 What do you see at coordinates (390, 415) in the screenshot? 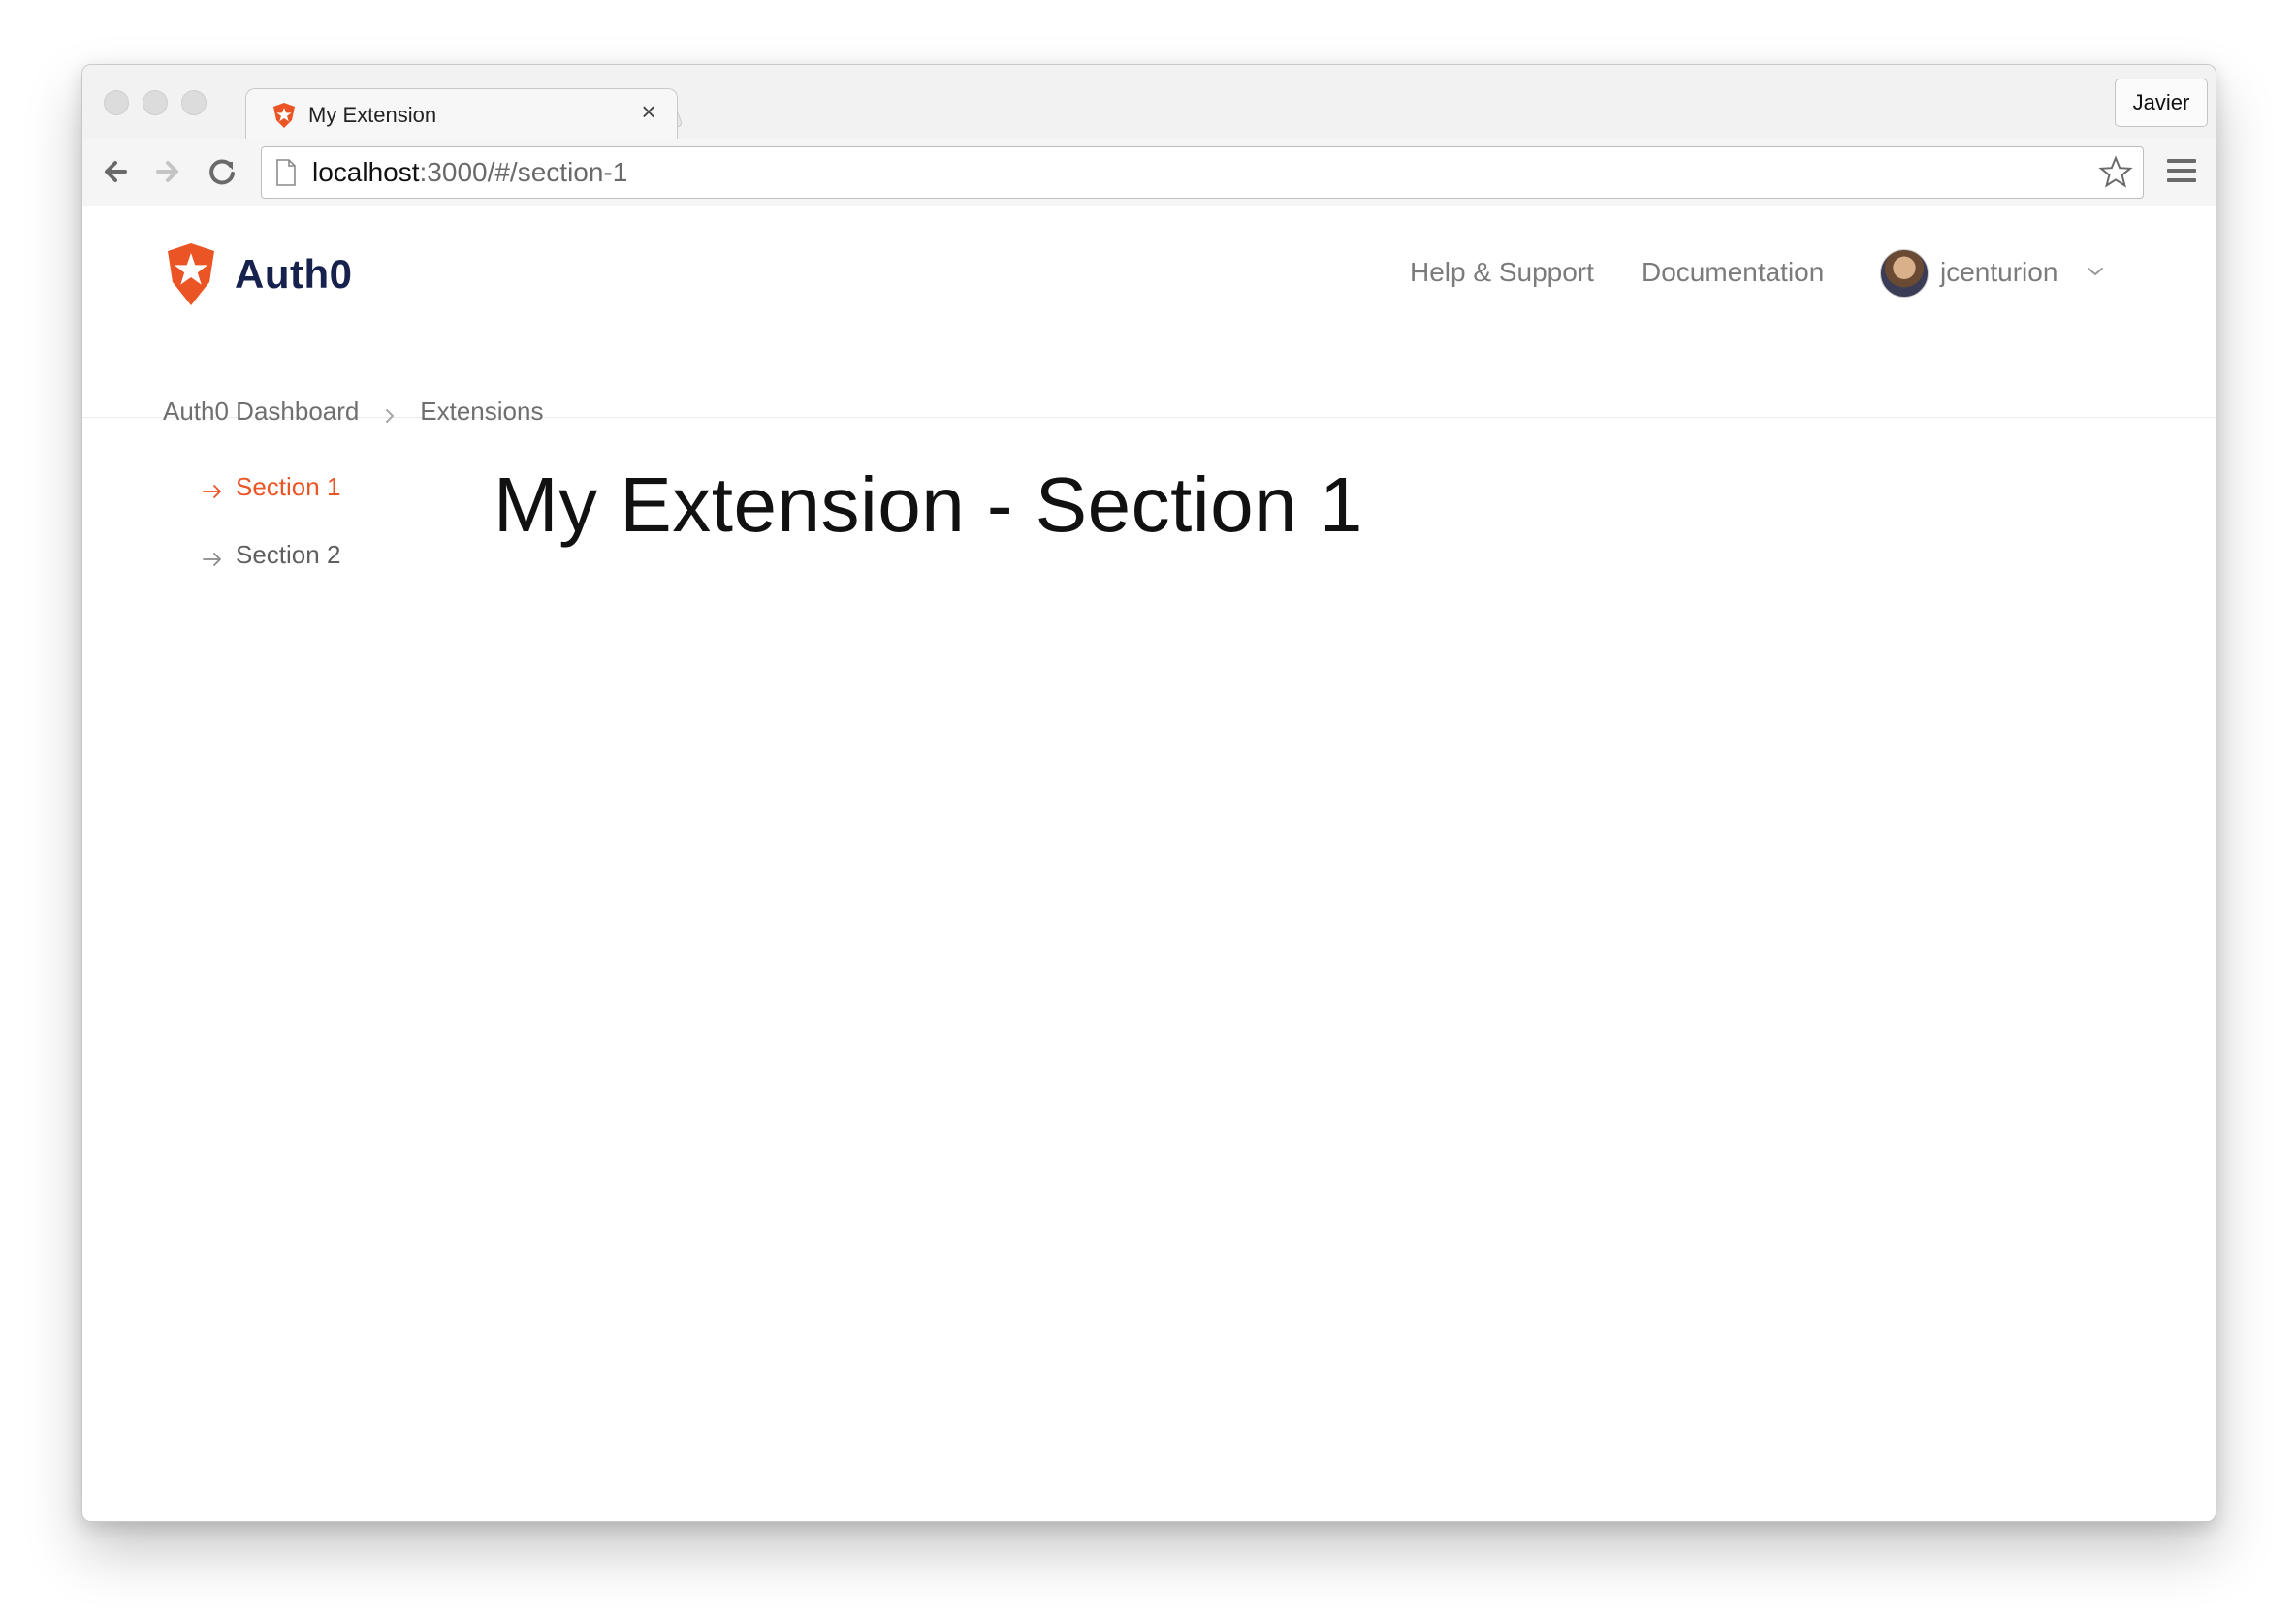
I see `chevron-right-icon` at bounding box center [390, 415].